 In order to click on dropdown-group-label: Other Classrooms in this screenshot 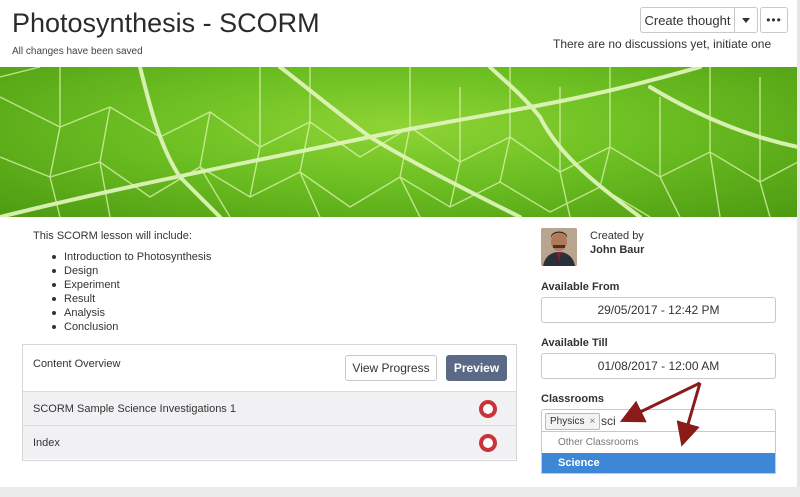, I will do `click(598, 442)`.